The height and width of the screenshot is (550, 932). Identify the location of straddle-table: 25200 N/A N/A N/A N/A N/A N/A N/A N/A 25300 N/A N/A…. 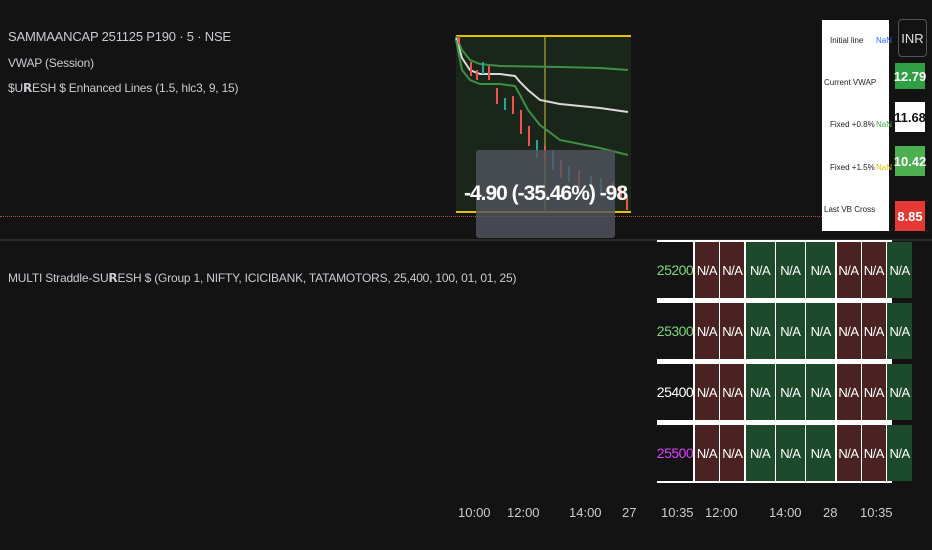
(785, 361).